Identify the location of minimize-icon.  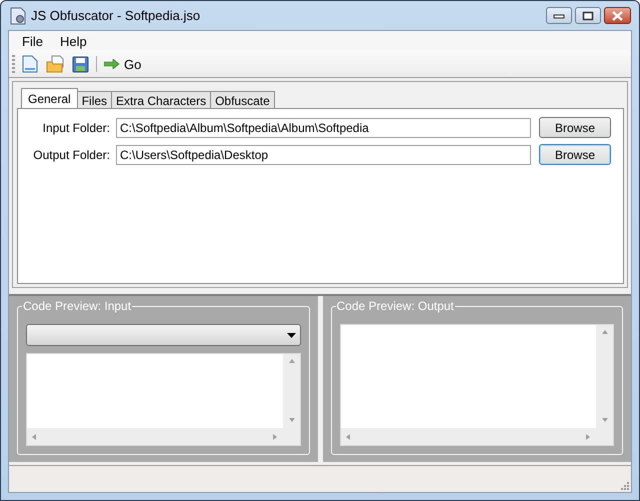
(559, 15).